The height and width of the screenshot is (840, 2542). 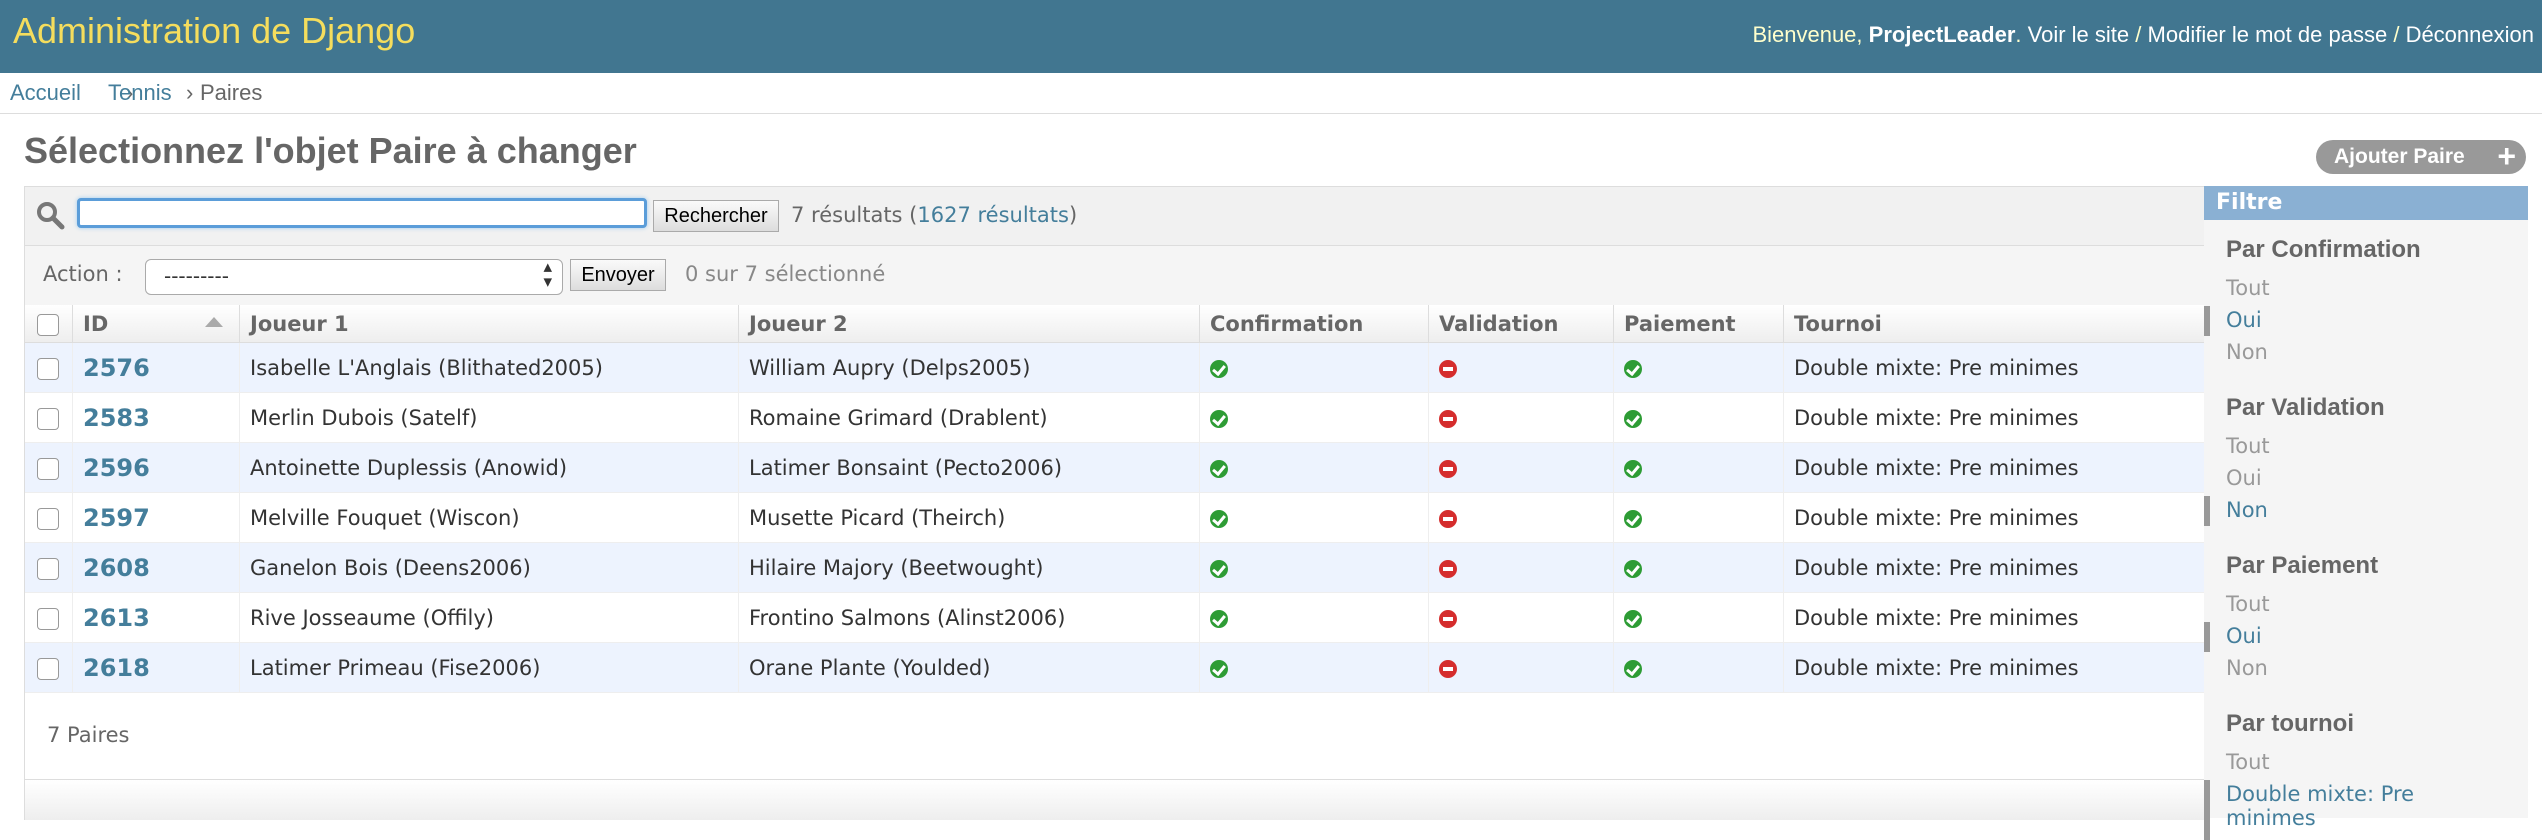 I want to click on change-password-link: Modifier le mot de passe, so click(x=2268, y=34).